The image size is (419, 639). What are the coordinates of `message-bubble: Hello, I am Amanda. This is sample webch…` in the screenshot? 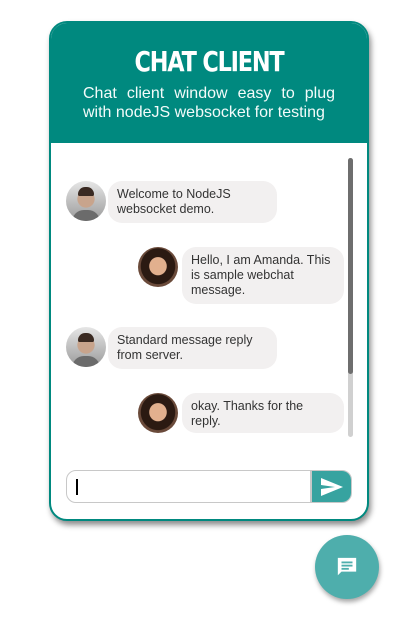 It's located at (263, 275).